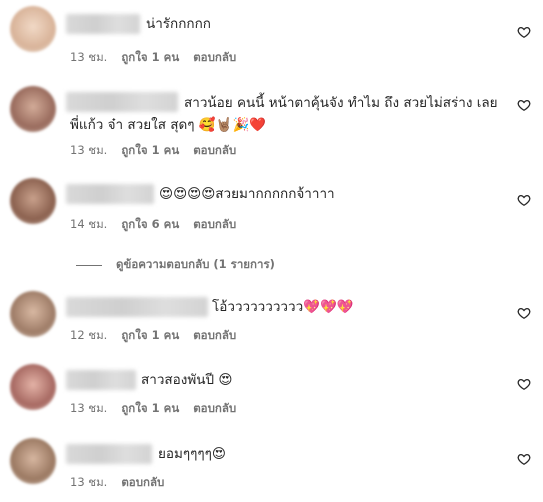 The width and height of the screenshot is (543, 502). Describe the element at coordinates (89, 335) in the screenshot. I see `comment-time: 12 ชม.` at that location.